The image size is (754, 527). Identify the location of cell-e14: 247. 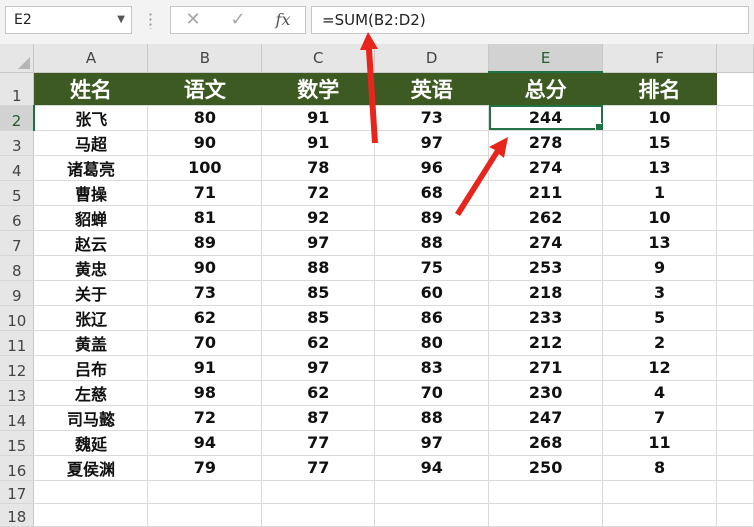
(546, 418).